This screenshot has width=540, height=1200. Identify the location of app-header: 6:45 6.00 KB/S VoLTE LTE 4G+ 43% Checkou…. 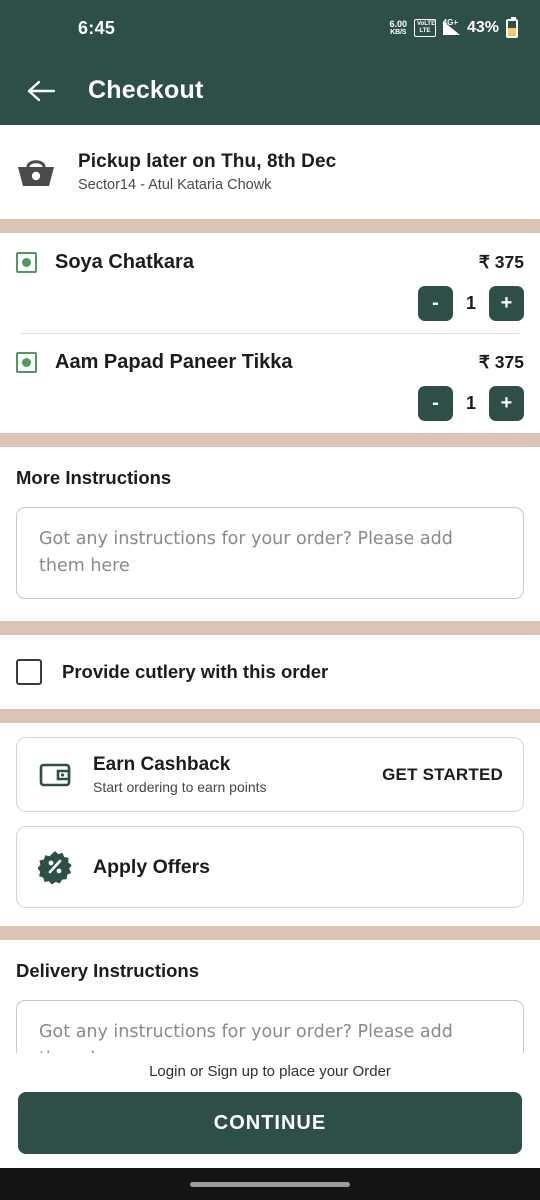
(270, 62).